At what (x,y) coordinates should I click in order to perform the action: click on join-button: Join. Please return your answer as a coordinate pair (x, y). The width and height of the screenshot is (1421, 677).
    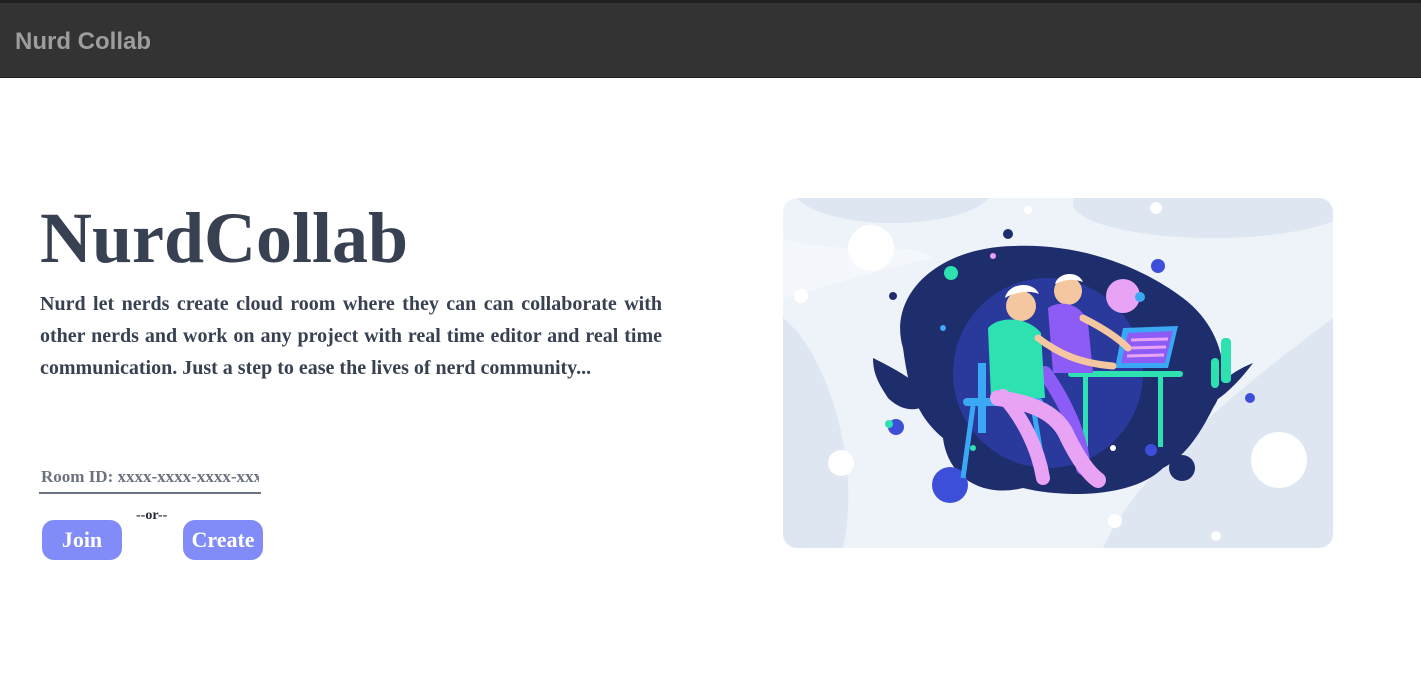
    Looking at the image, I should click on (82, 540).